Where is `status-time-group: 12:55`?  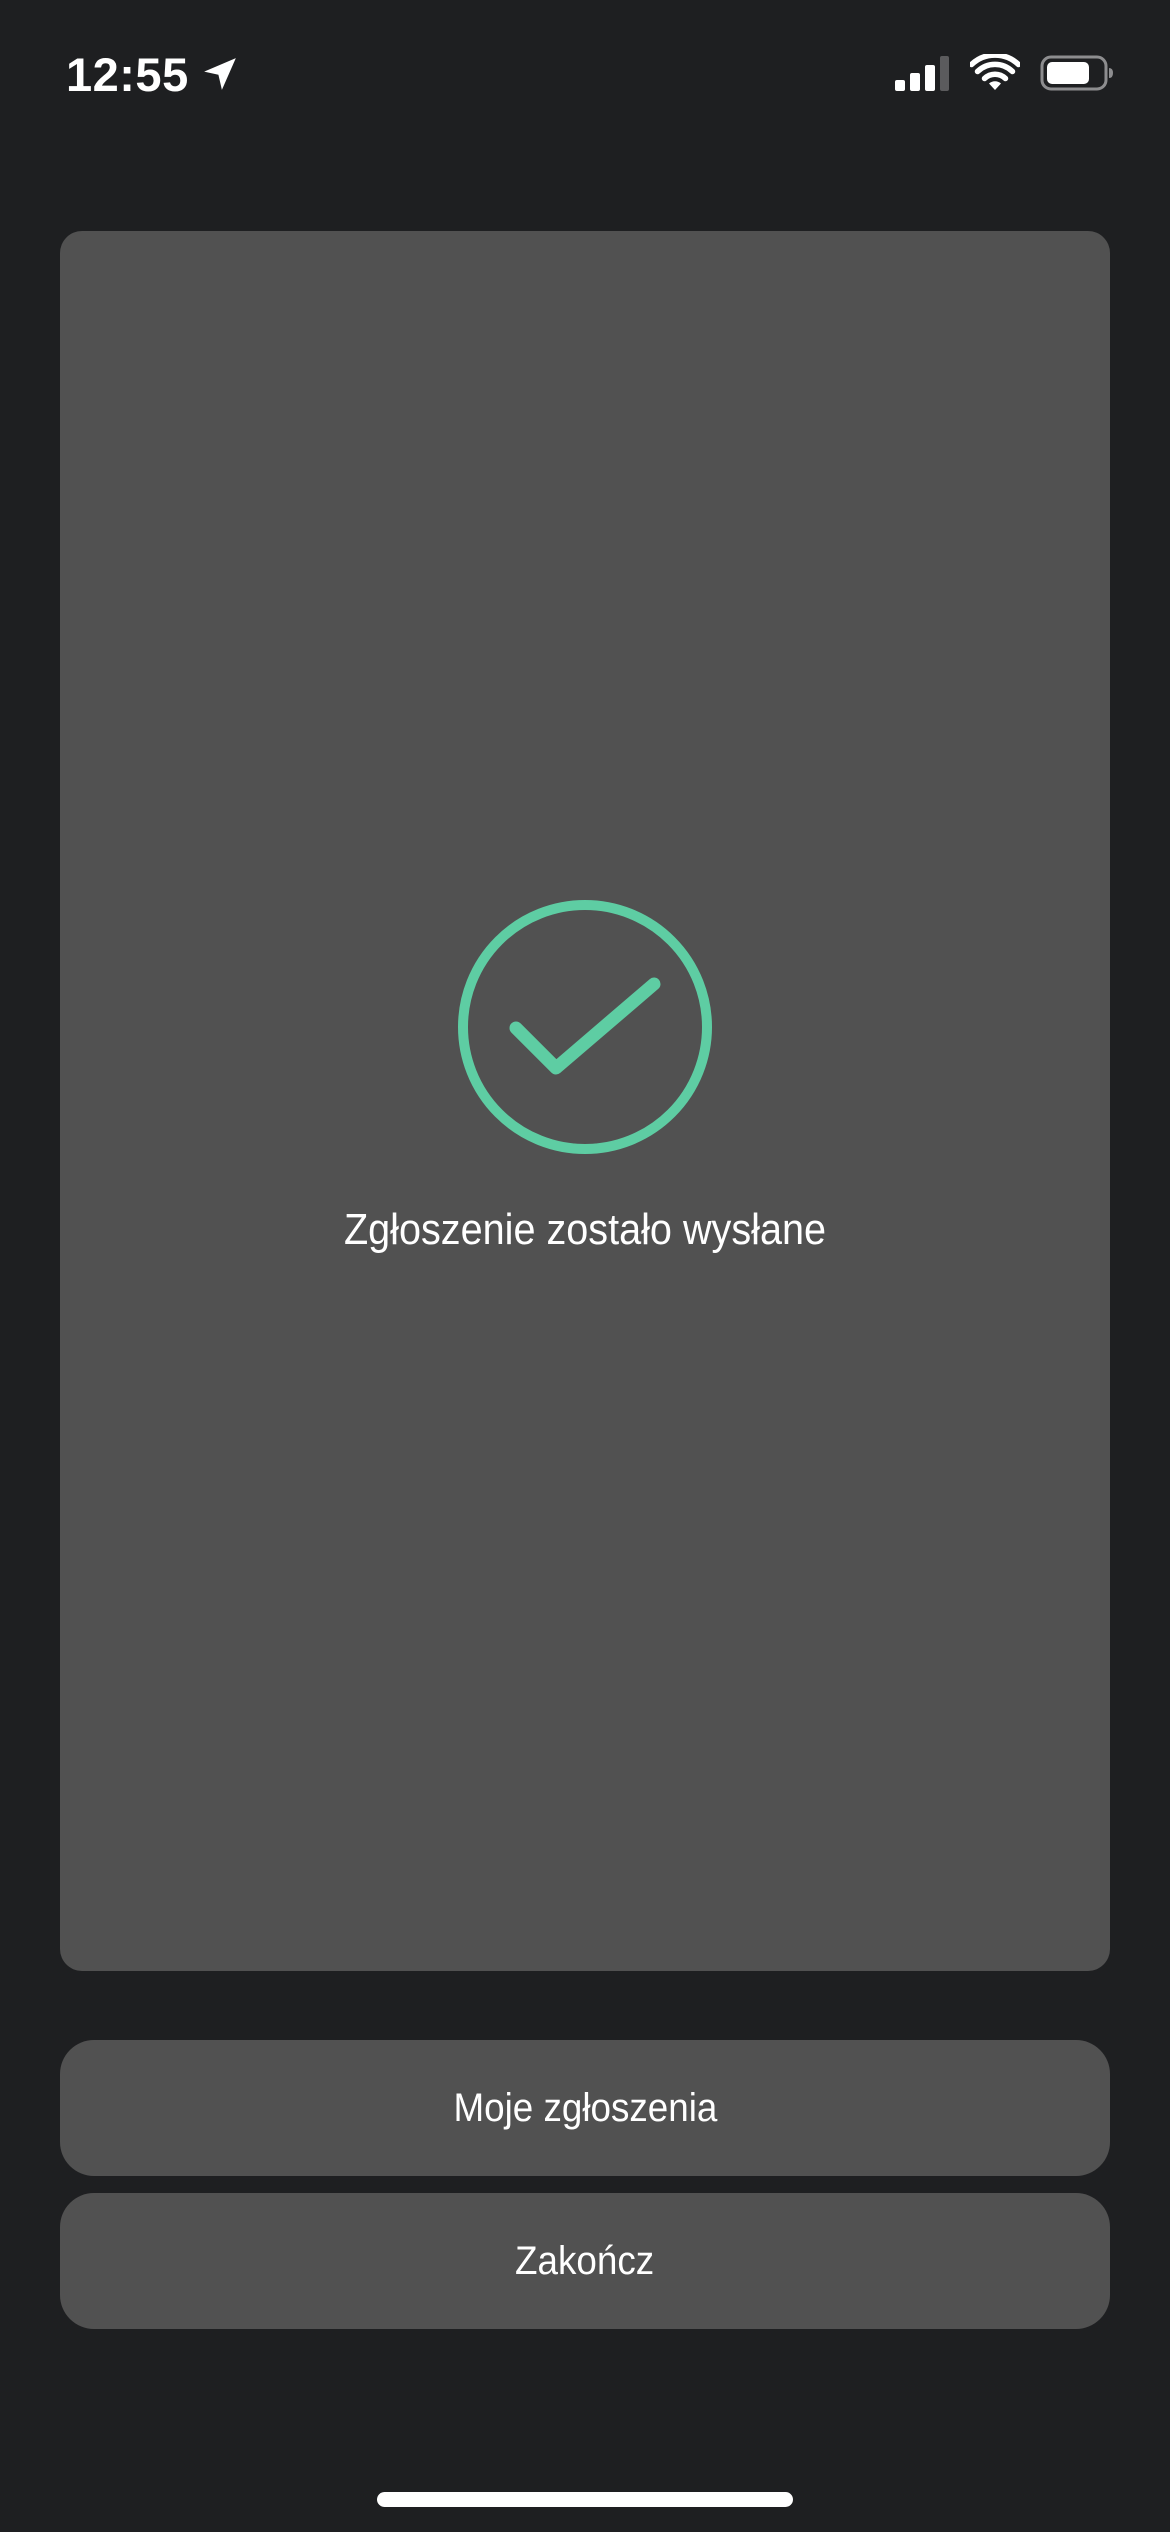
status-time-group: 12:55 is located at coordinates (152, 74).